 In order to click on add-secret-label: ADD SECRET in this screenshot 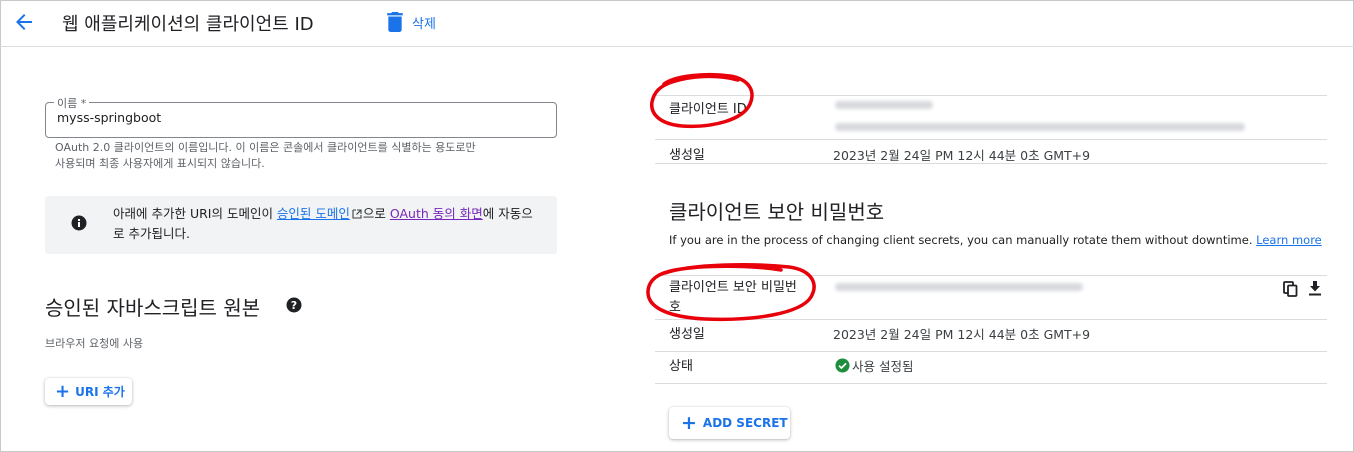, I will do `click(745, 423)`.